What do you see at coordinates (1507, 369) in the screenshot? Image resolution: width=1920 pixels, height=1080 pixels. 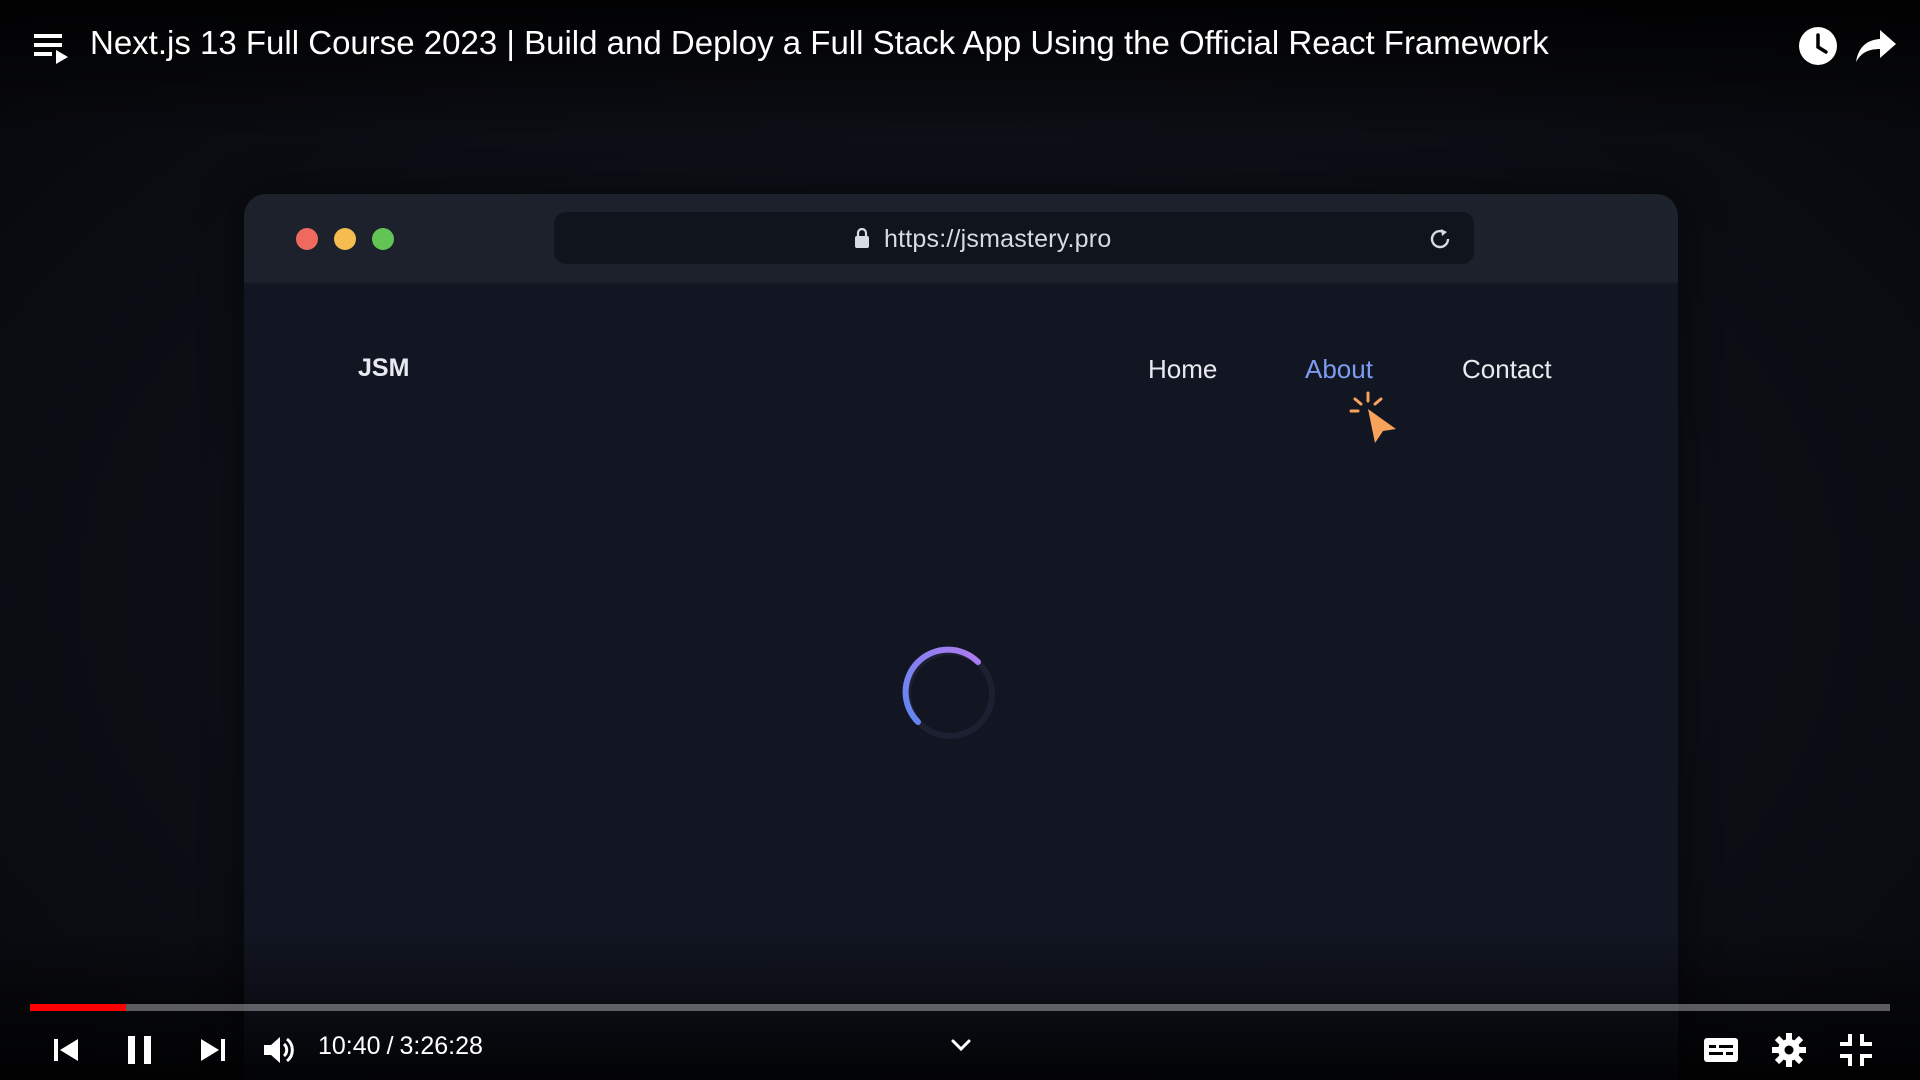 I see `nav-link-contact: Contact` at bounding box center [1507, 369].